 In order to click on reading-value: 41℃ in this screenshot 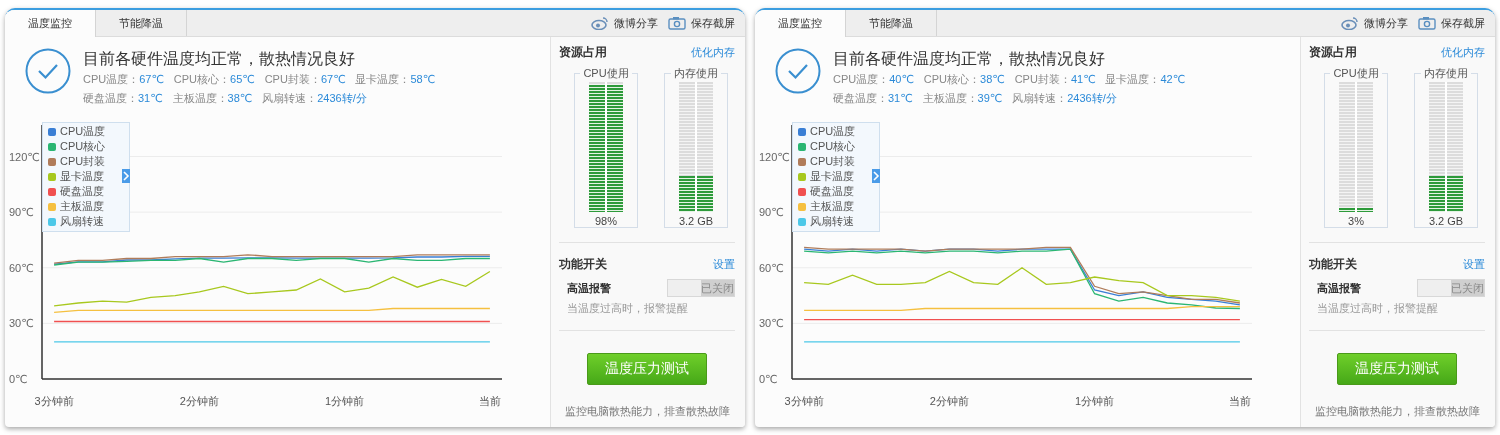, I will do `click(1083, 79)`.